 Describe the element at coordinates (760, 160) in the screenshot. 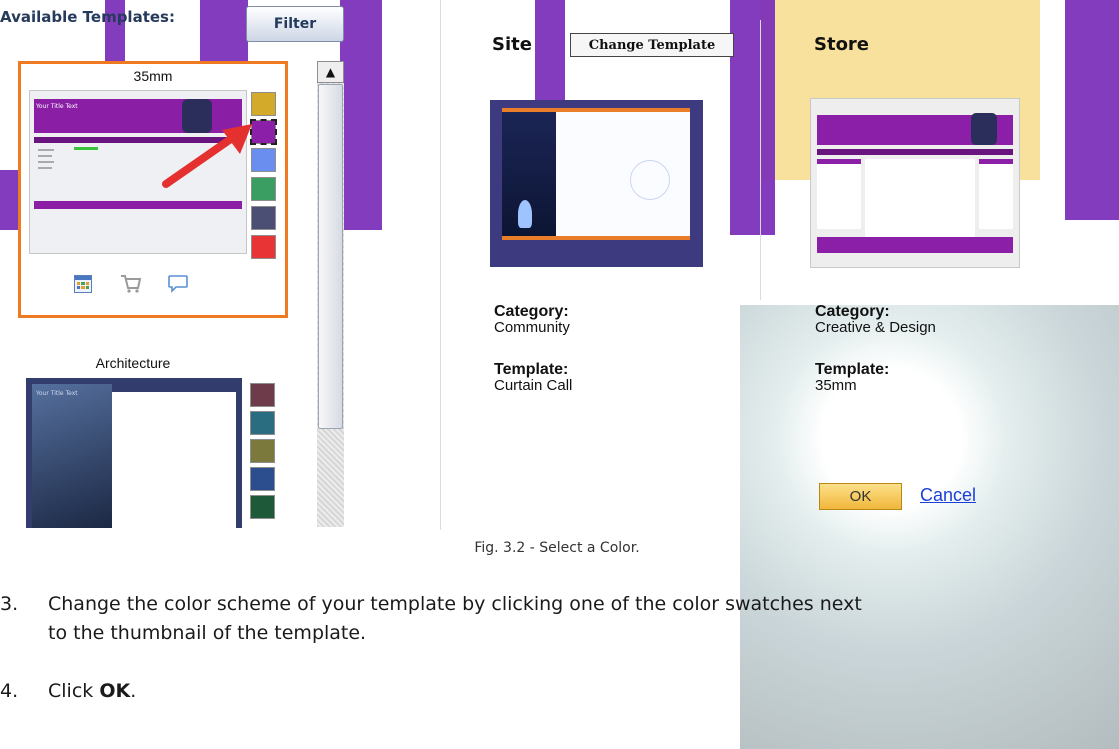

I see `panel-divider-mid` at that location.